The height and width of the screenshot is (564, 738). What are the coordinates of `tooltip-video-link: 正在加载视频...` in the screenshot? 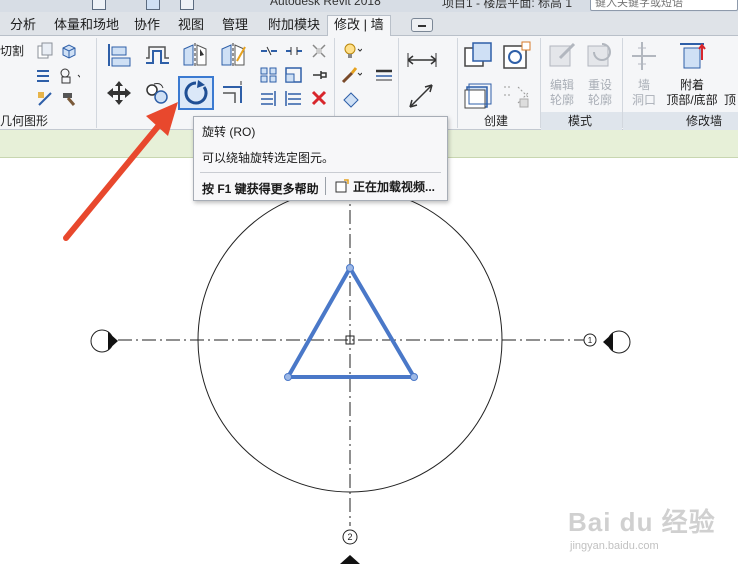 It's located at (385, 186).